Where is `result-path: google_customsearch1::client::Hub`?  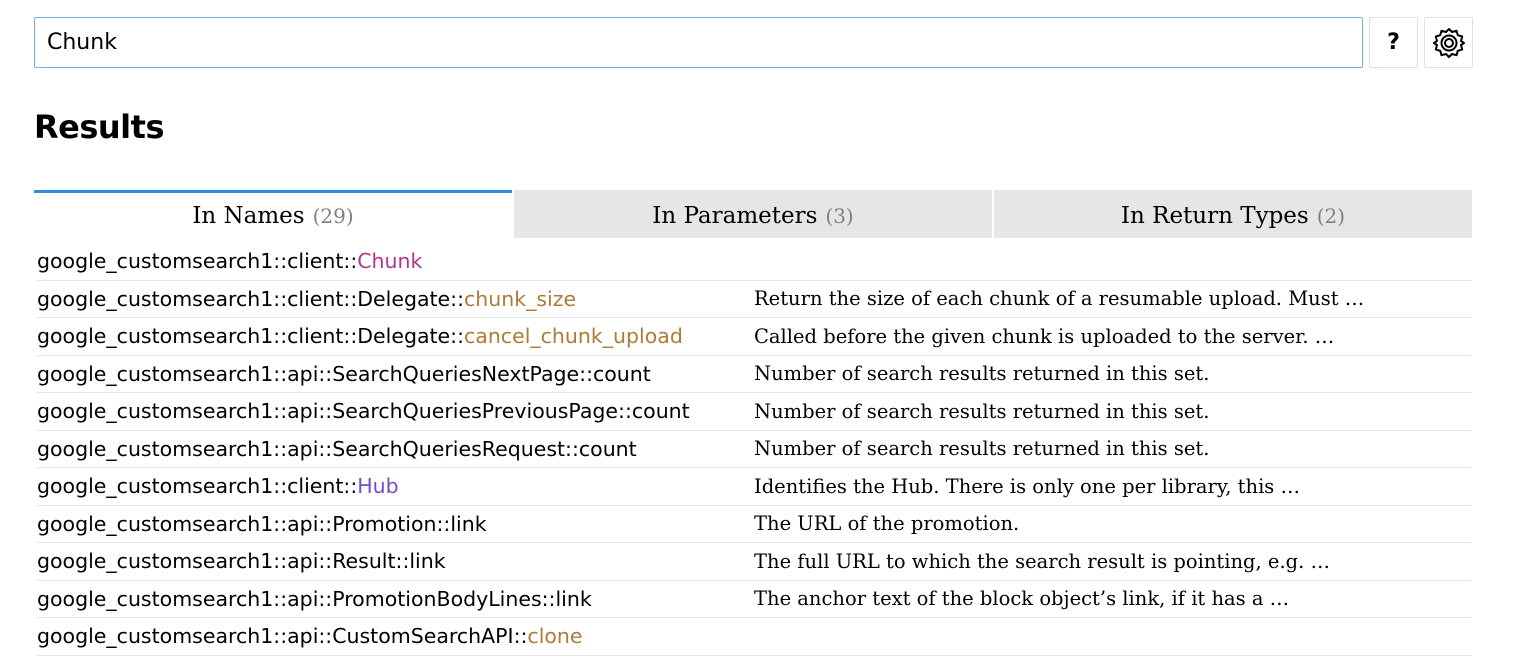
result-path: google_customsearch1::client::Hub is located at coordinates (395, 486).